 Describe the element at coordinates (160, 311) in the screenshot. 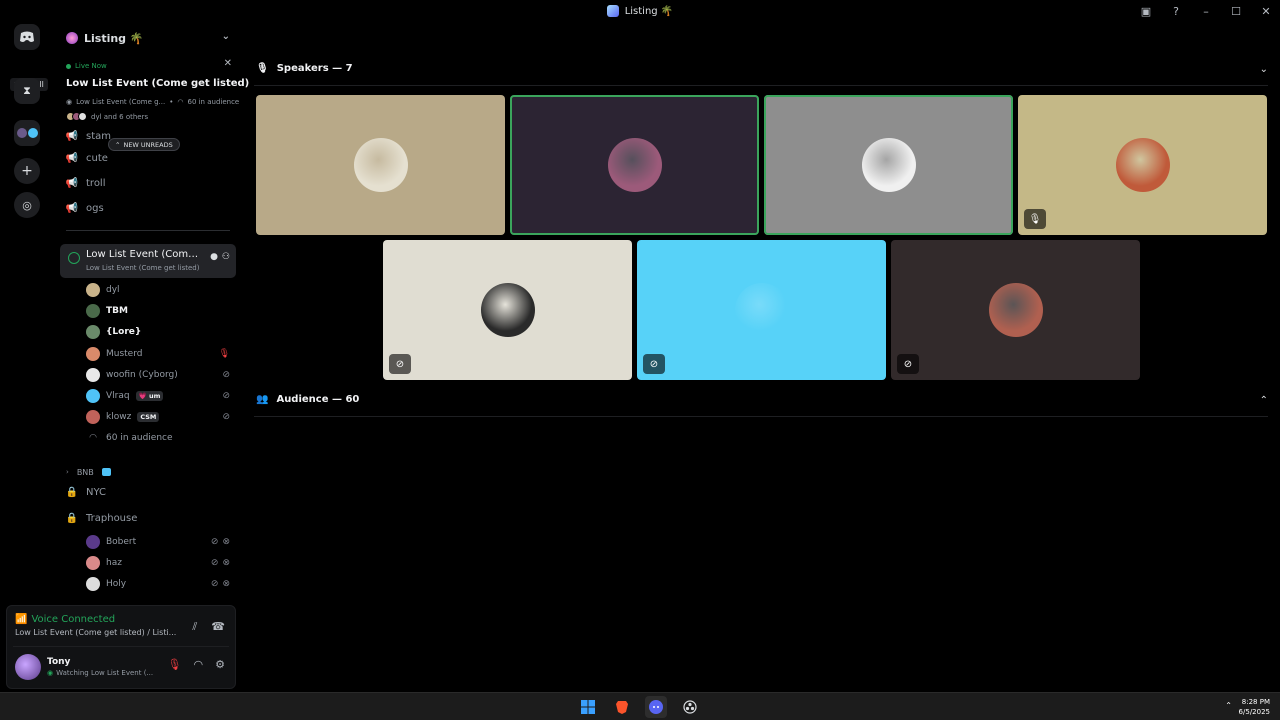

I see `stage-member: TBM` at that location.